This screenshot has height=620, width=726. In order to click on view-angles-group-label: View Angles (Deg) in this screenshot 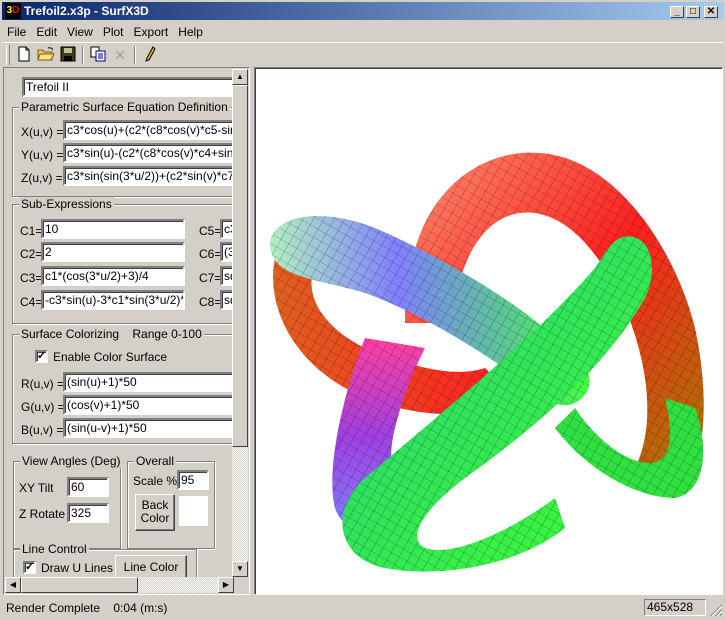, I will do `click(71, 461)`.